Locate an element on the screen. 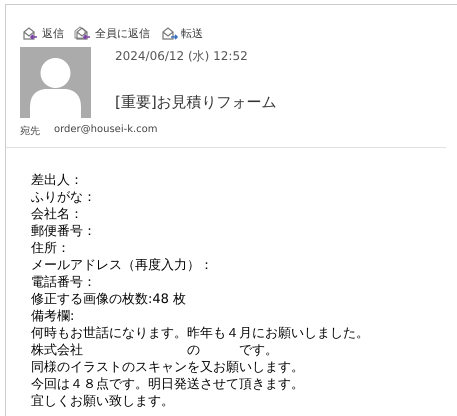  body-text-line: 修正する画像の枚数:48 枚 is located at coordinates (109, 299).